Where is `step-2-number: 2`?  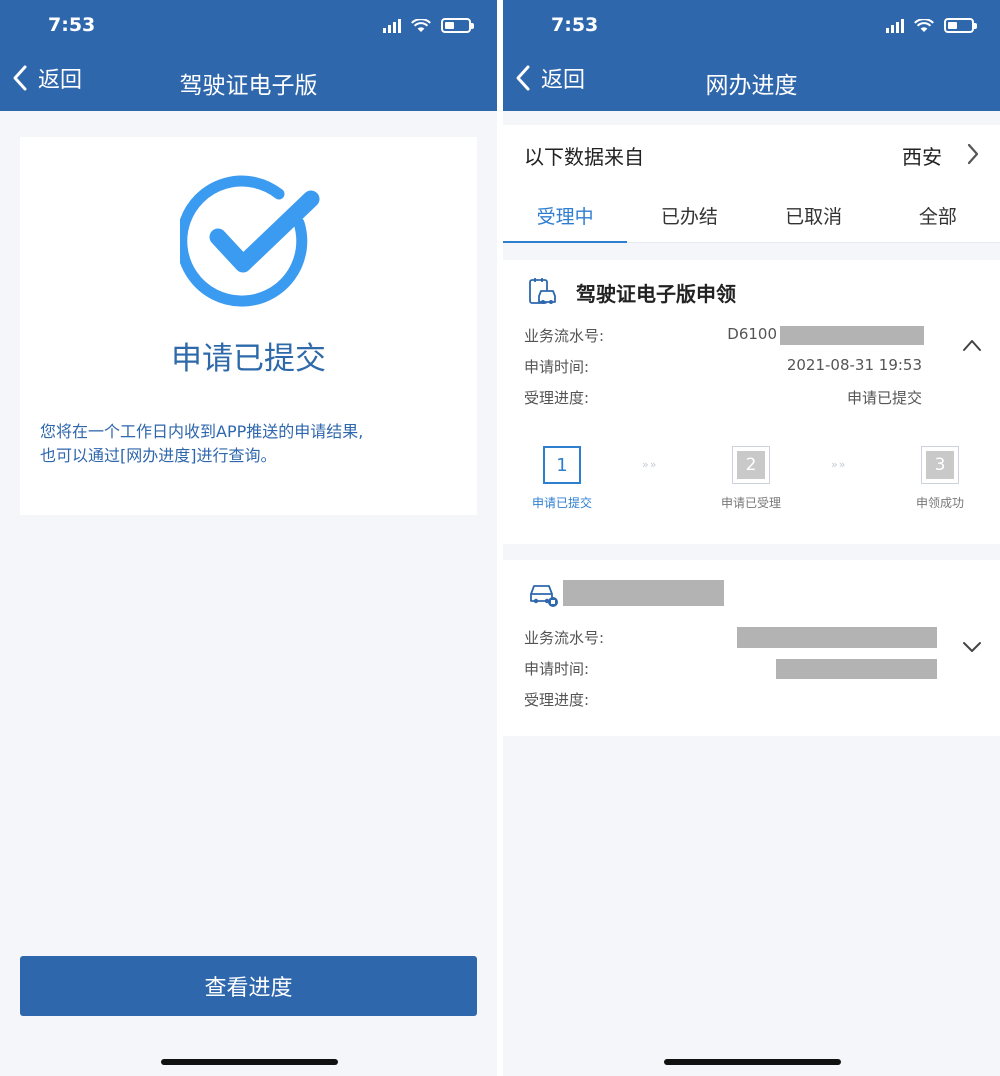
step-2-number: 2 is located at coordinates (751, 465).